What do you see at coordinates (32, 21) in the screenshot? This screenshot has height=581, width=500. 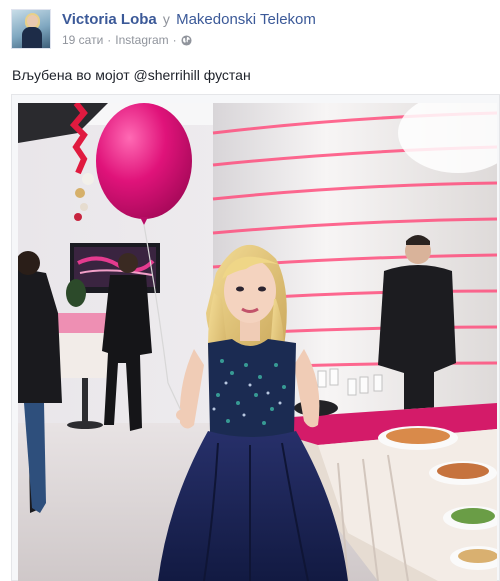 I see `avatar-face` at bounding box center [32, 21].